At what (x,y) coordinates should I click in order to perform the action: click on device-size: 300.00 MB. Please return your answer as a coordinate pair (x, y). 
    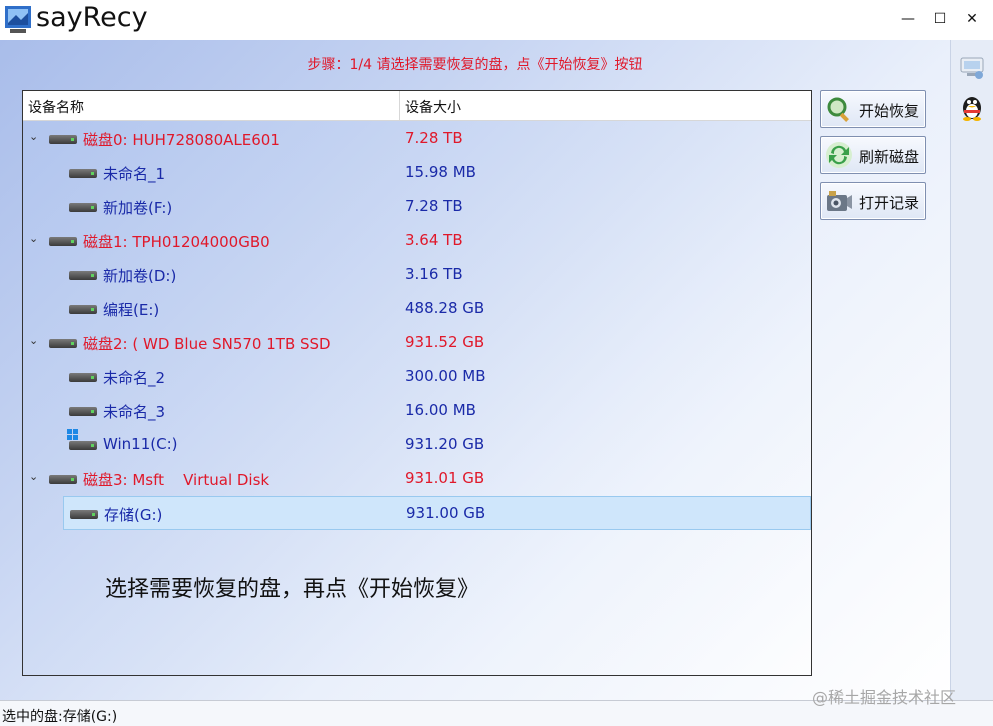
    Looking at the image, I should click on (445, 376).